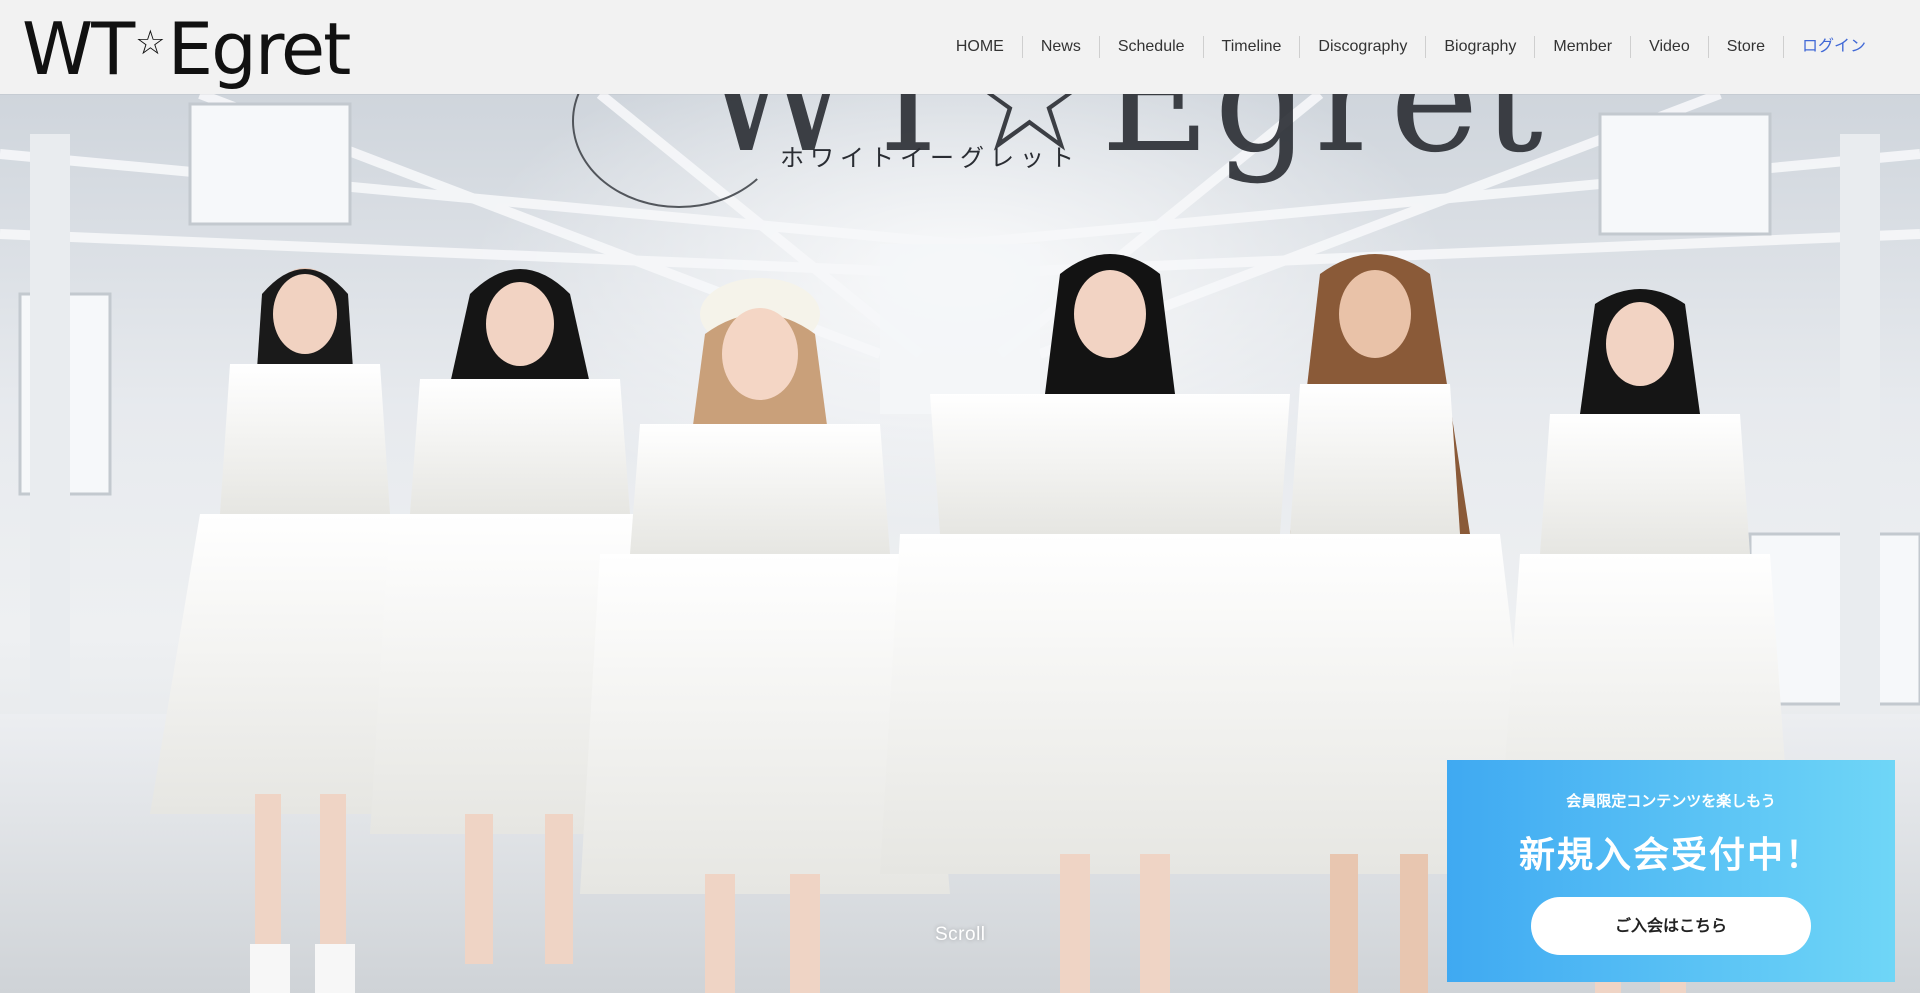  I want to click on scroll-indicator: Scroll, so click(960, 935).